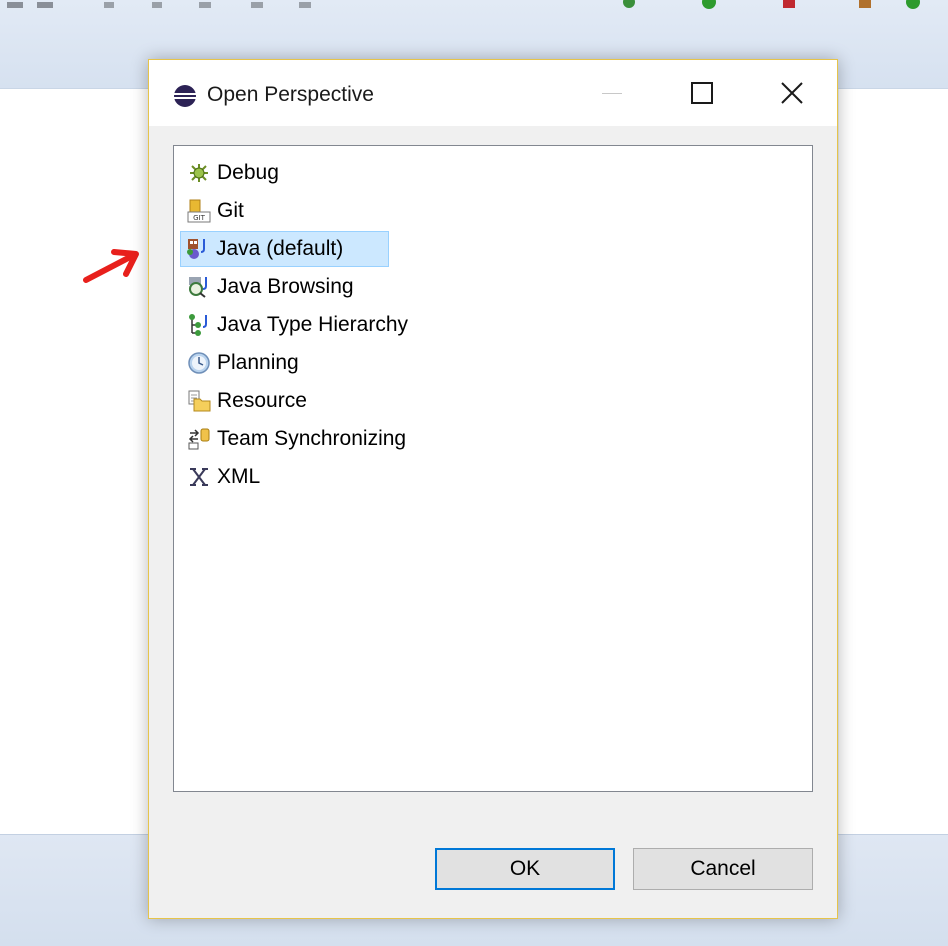 This screenshot has height=946, width=948. Describe the element at coordinates (312, 438) in the screenshot. I see `list-item-label: Team Synchronizing` at that location.